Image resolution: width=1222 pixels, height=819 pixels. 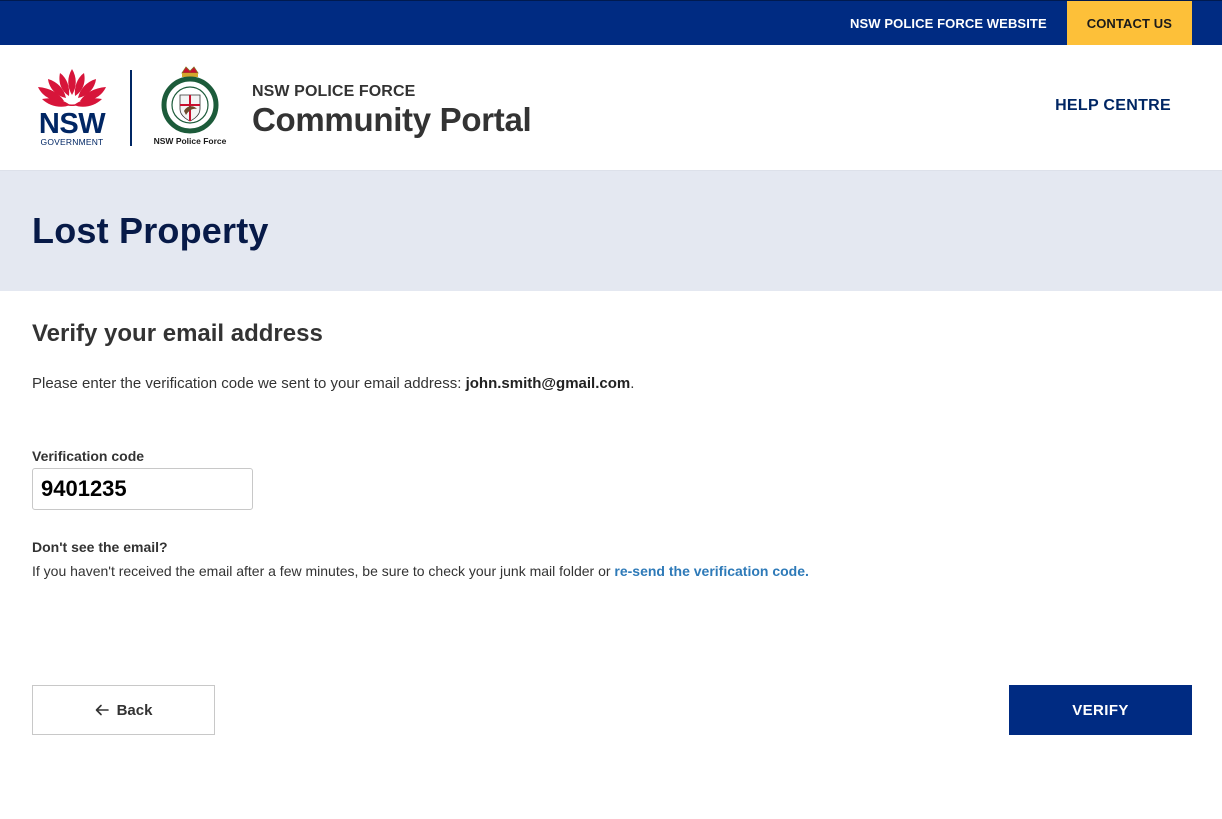 What do you see at coordinates (1129, 23) in the screenshot?
I see `contact-us-link: CONTACT US` at bounding box center [1129, 23].